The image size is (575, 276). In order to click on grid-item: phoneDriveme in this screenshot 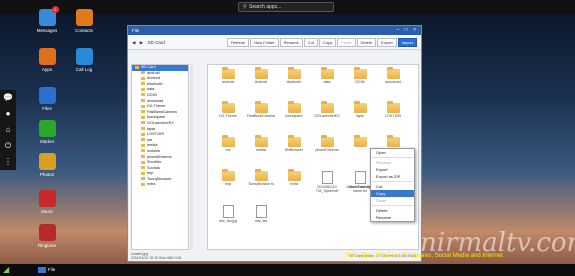, I will do `click(327, 143)`.